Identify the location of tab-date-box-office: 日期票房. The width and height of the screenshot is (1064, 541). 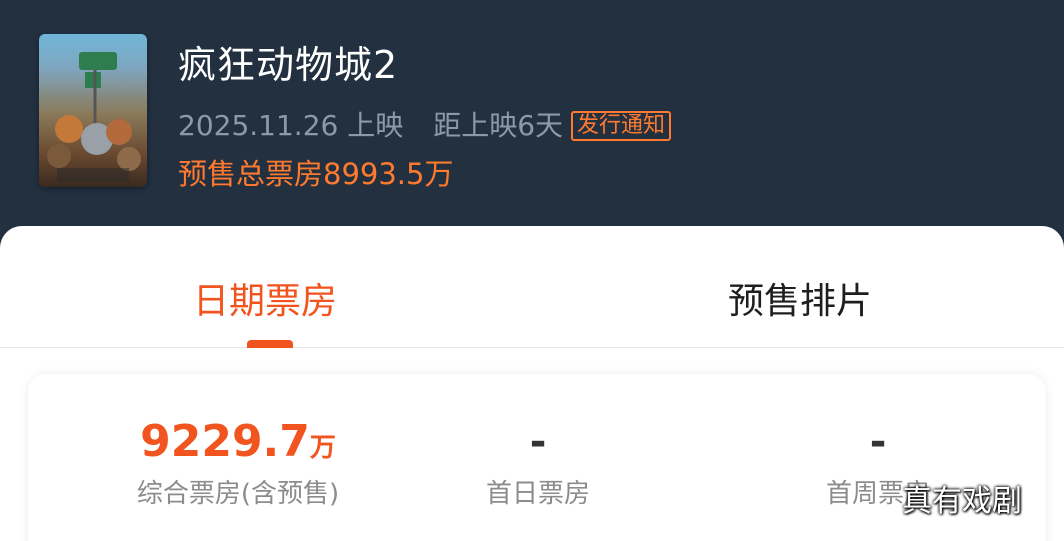
(265, 302).